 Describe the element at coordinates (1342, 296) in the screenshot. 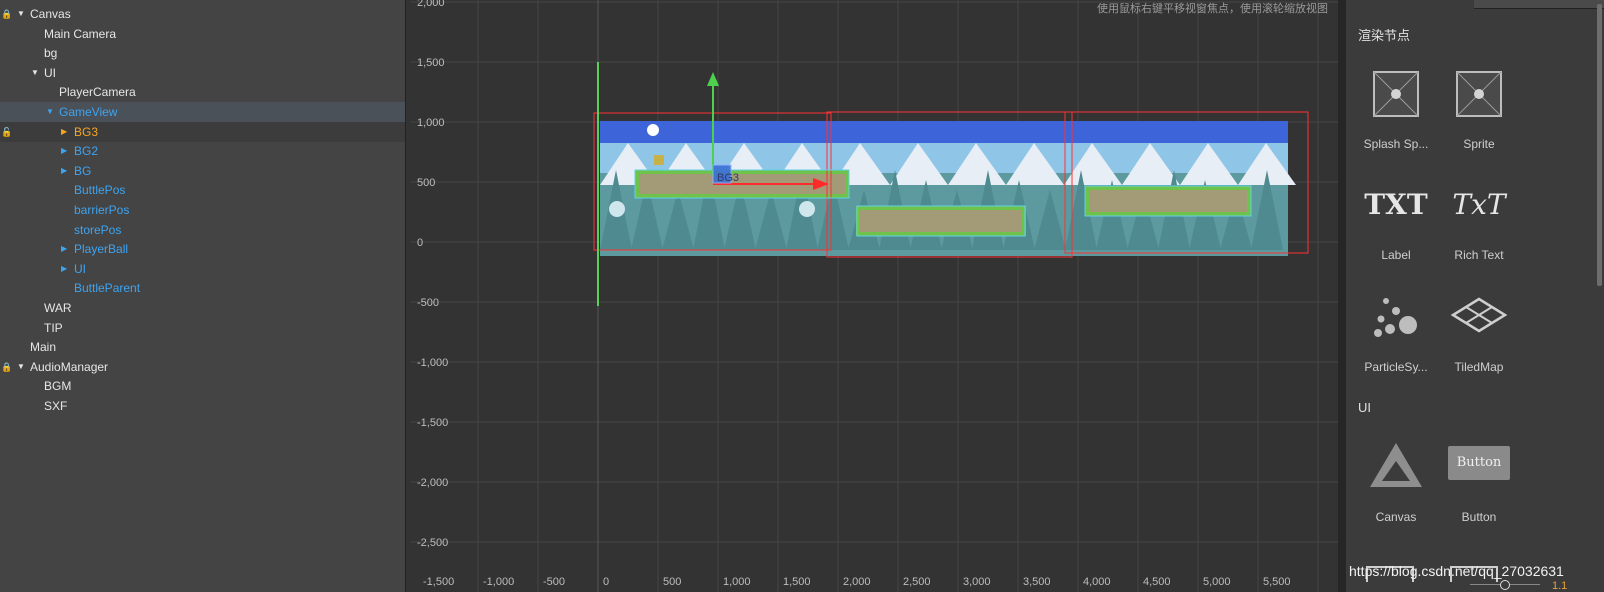

I see `scene-scrollbar` at that location.